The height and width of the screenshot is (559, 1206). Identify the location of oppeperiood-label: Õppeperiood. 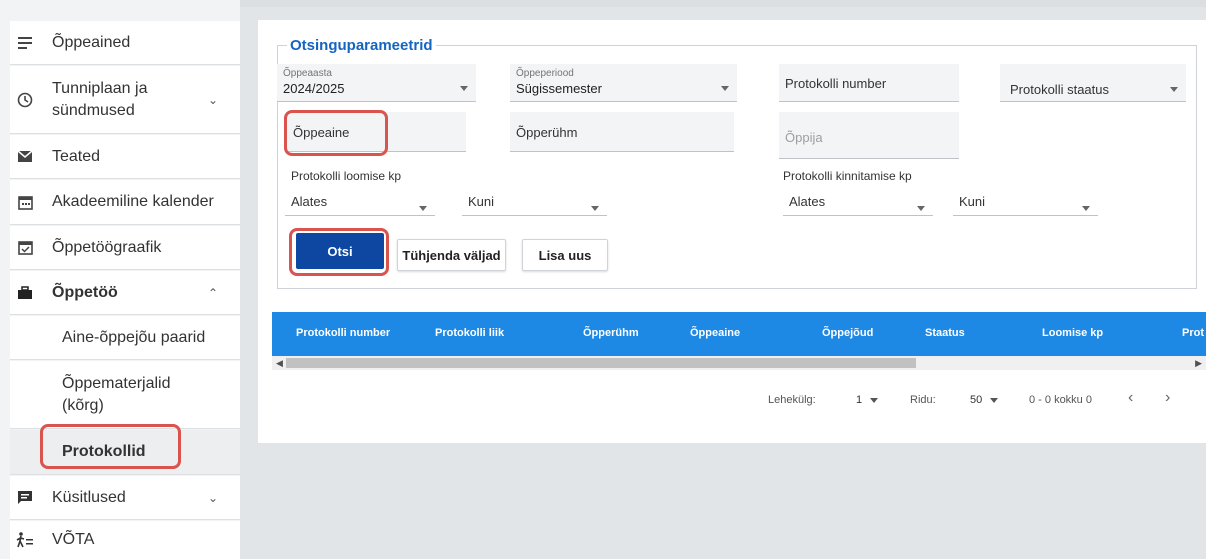
(545, 73).